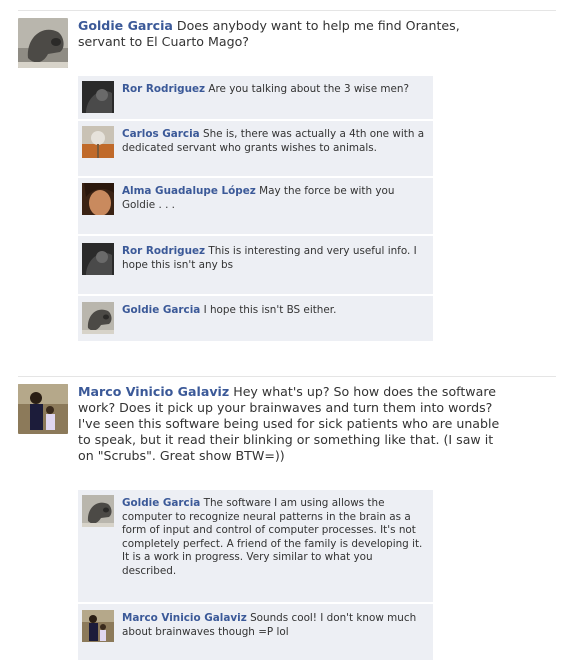  Describe the element at coordinates (125, 25) in the screenshot. I see `post-author-link: Goldie Garcia` at that location.